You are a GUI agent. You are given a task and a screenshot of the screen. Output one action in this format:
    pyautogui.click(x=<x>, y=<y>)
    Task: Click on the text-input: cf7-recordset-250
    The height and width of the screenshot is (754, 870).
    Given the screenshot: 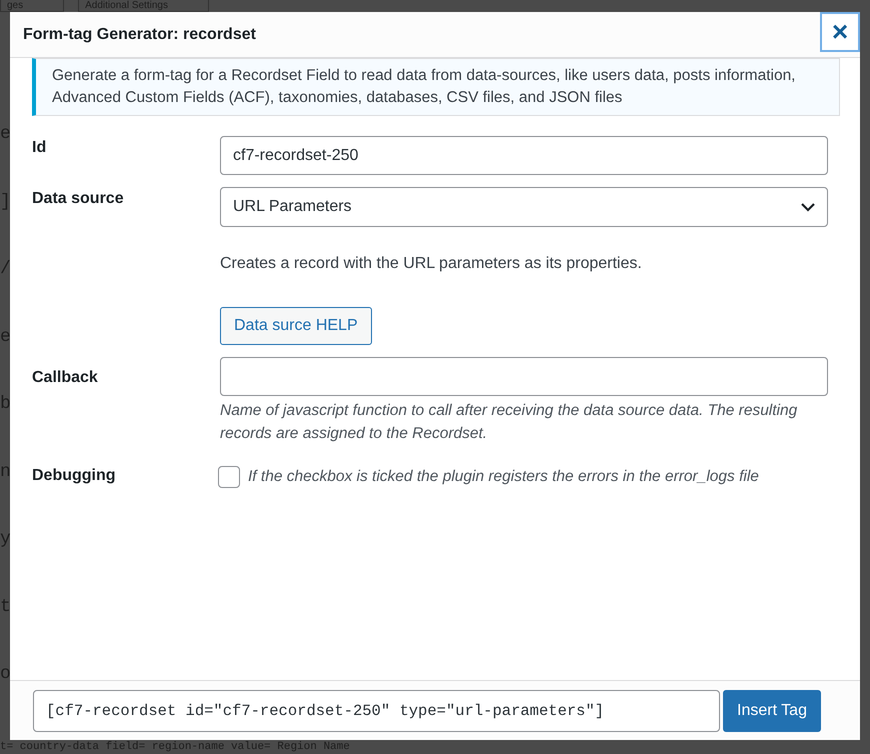 What is the action you would take?
    pyautogui.click(x=524, y=155)
    